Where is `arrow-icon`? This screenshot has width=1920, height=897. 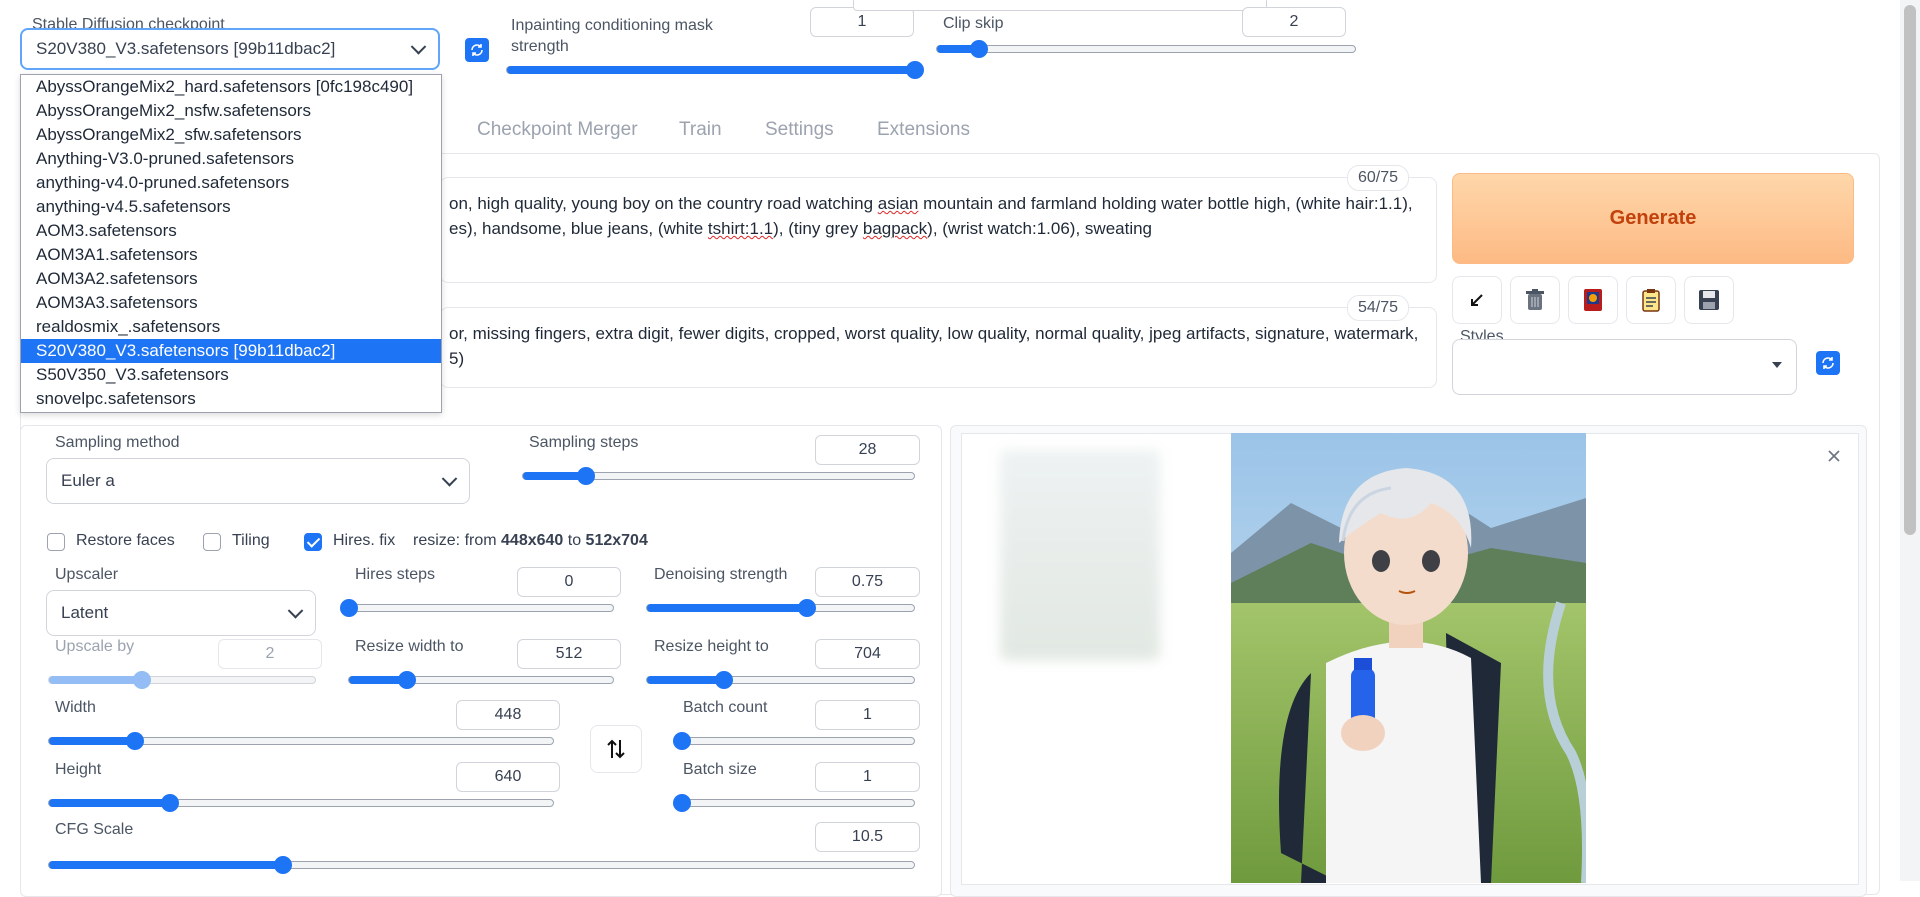 arrow-icon is located at coordinates (1477, 300).